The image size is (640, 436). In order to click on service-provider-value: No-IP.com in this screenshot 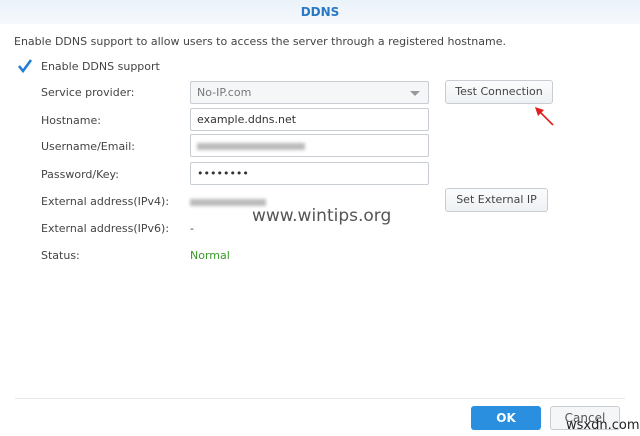, I will do `click(224, 92)`.